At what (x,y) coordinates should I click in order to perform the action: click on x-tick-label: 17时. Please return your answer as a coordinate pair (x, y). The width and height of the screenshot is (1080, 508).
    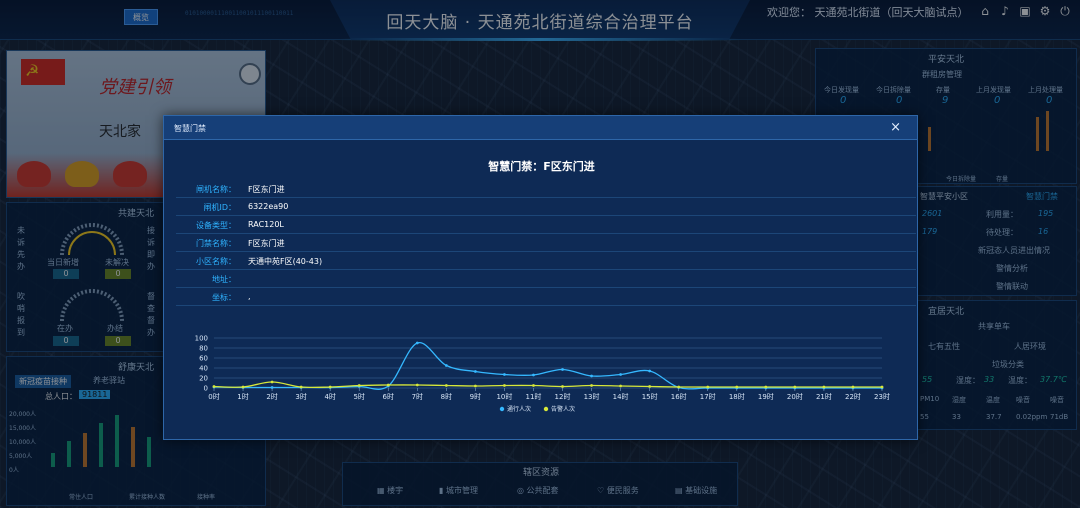
    Looking at the image, I should click on (708, 396).